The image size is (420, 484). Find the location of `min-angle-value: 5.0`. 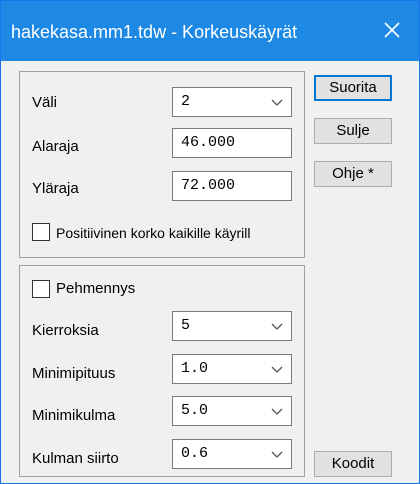

min-angle-value: 5.0 is located at coordinates (195, 410).